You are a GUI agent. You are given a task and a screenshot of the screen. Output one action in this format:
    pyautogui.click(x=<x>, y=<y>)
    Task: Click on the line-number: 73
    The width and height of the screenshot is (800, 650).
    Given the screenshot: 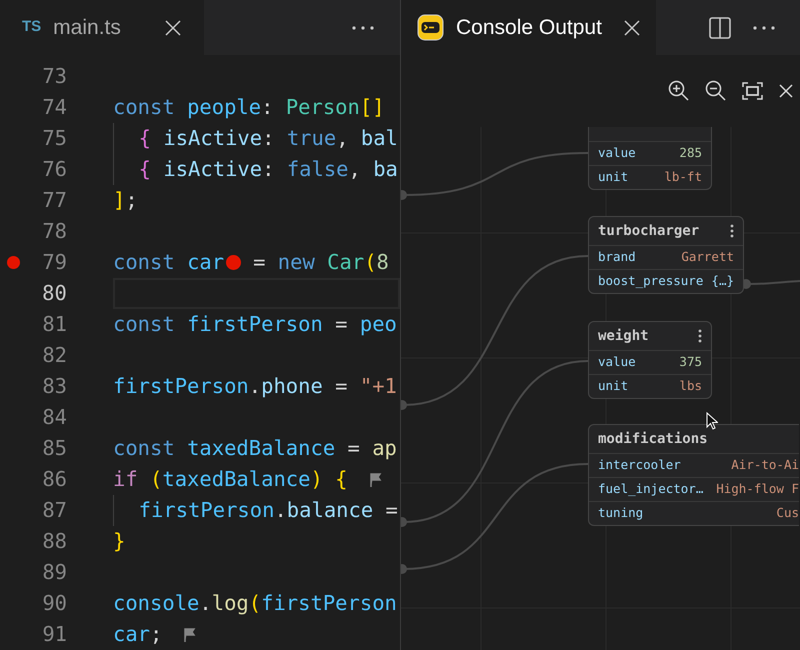 What is the action you would take?
    pyautogui.click(x=54, y=76)
    